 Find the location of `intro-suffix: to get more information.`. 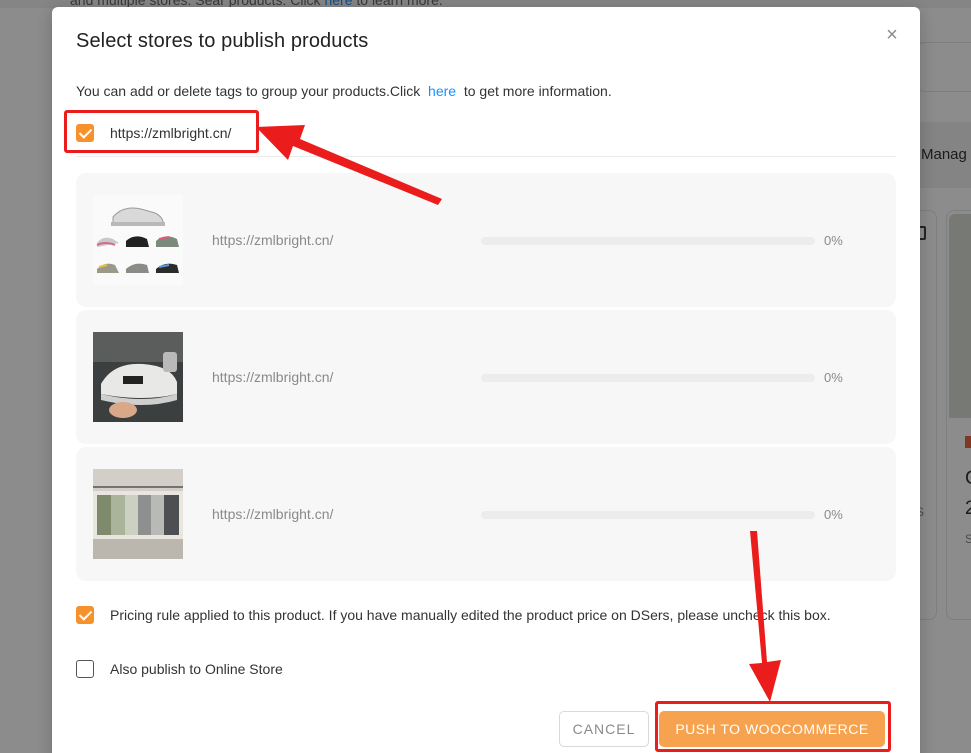

intro-suffix: to get more information. is located at coordinates (537, 91).